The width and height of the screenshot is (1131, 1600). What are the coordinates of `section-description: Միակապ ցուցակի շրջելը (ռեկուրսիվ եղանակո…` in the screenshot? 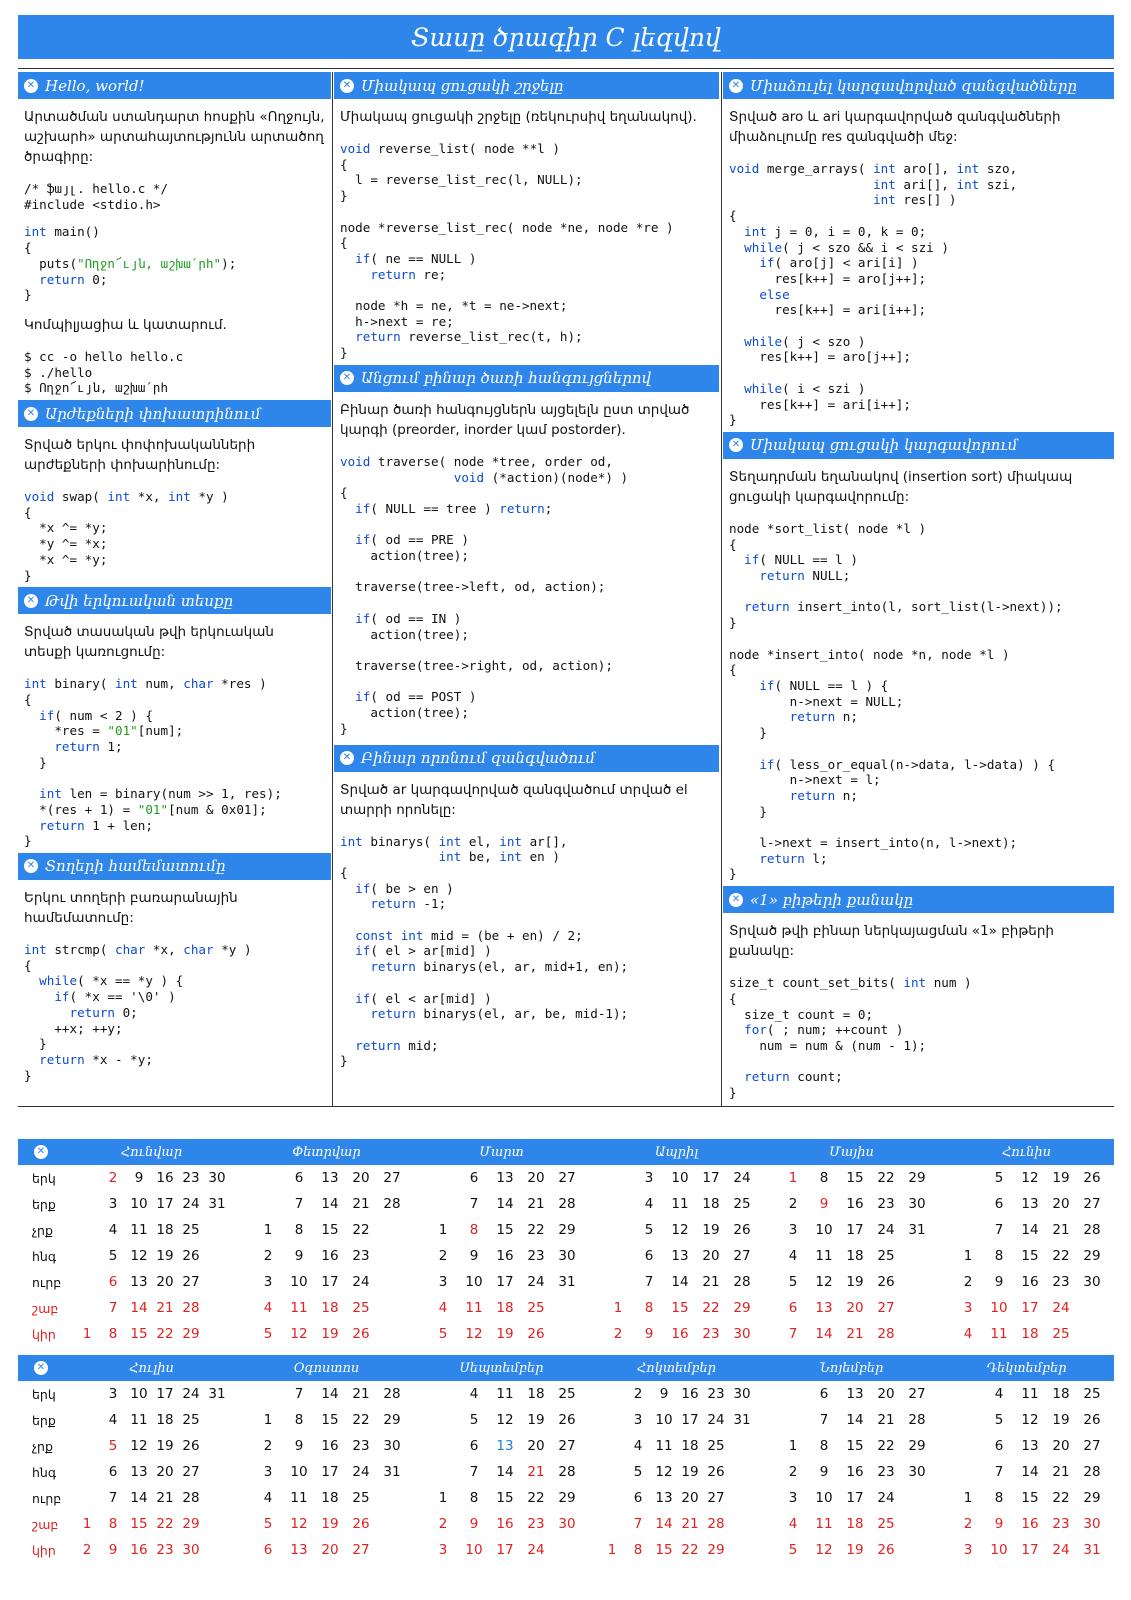 It's located at (518, 117).